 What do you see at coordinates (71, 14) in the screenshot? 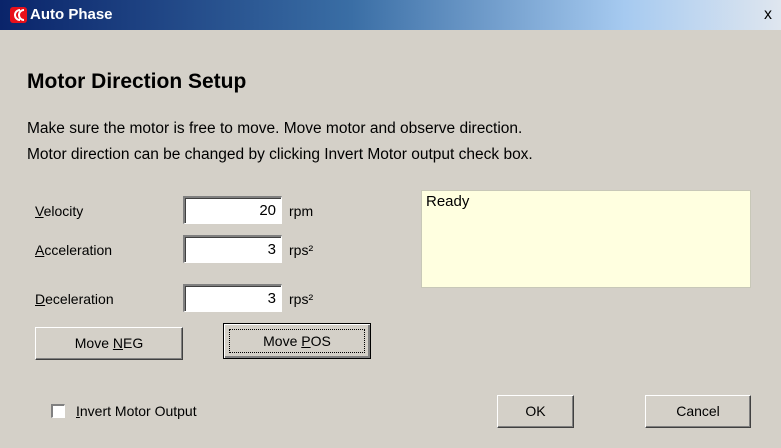
I see `window-title: Auto Phase` at bounding box center [71, 14].